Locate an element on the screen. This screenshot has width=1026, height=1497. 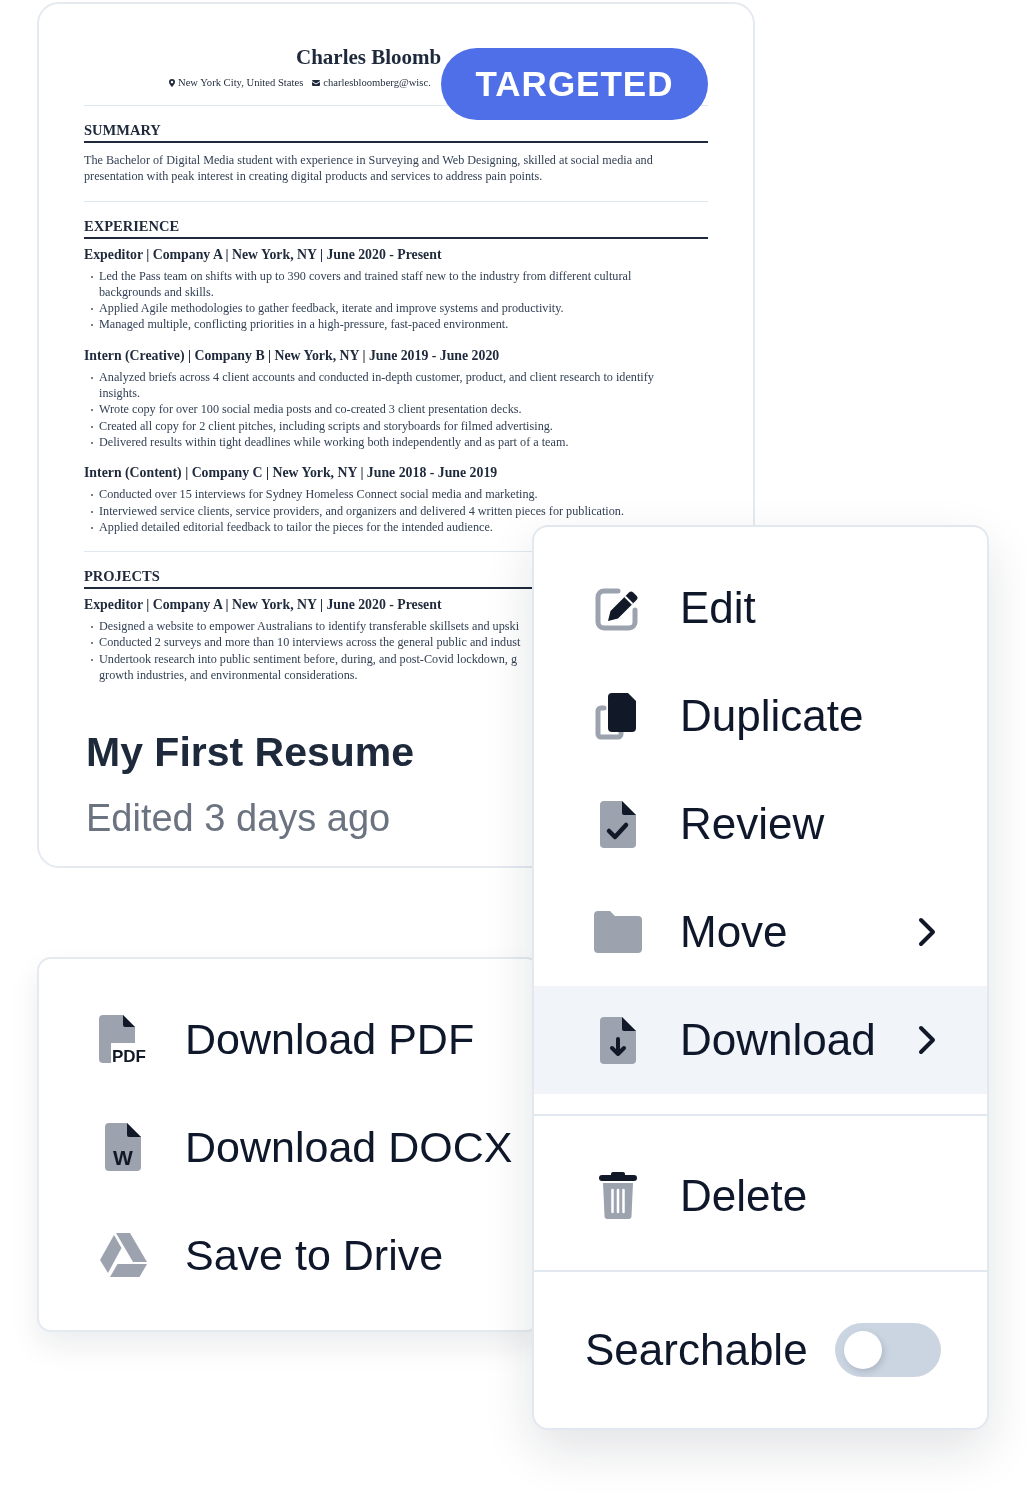
bullet-text: Managed multiple, conflicting priorities in a high-pressure, fast-paced environment. is located at coordinates (304, 324).